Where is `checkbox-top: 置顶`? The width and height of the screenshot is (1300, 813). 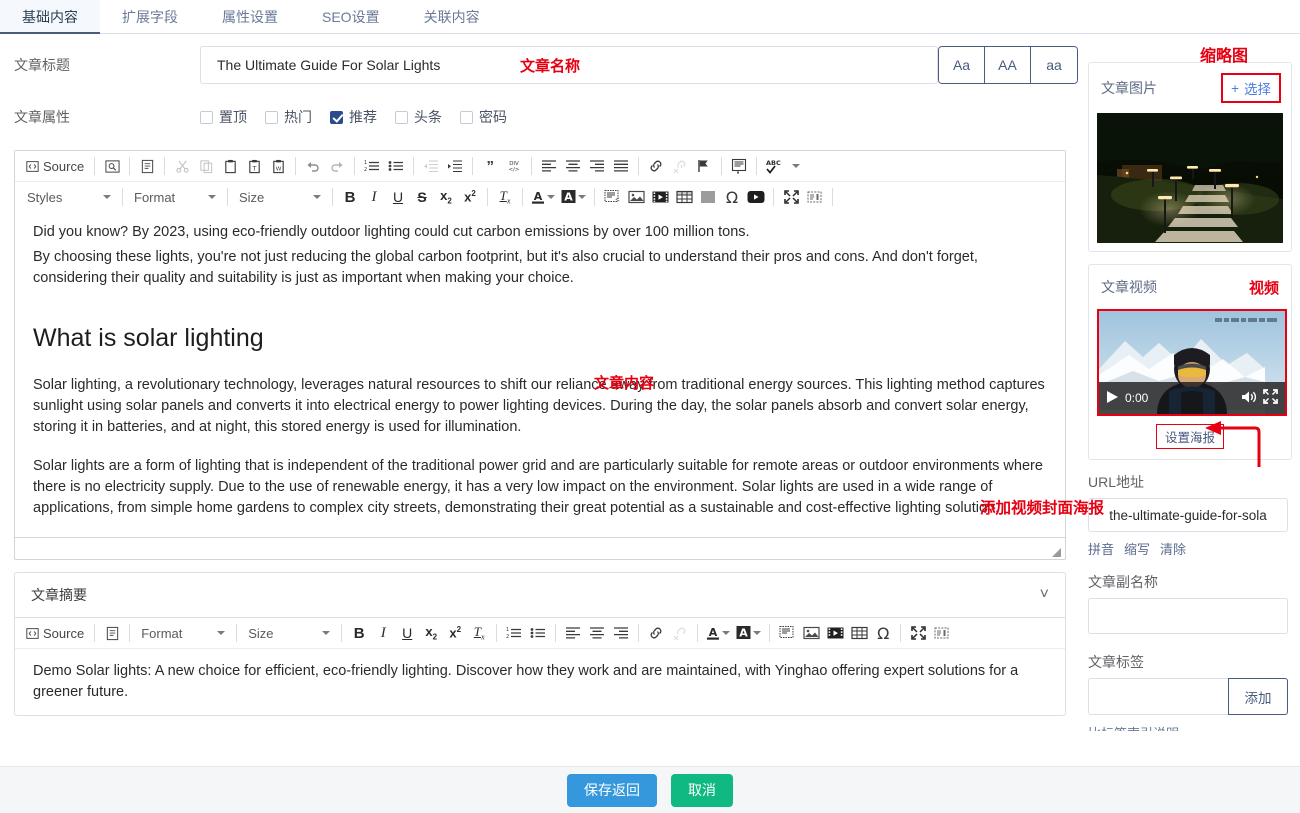 checkbox-top: 置顶 is located at coordinates (223, 117).